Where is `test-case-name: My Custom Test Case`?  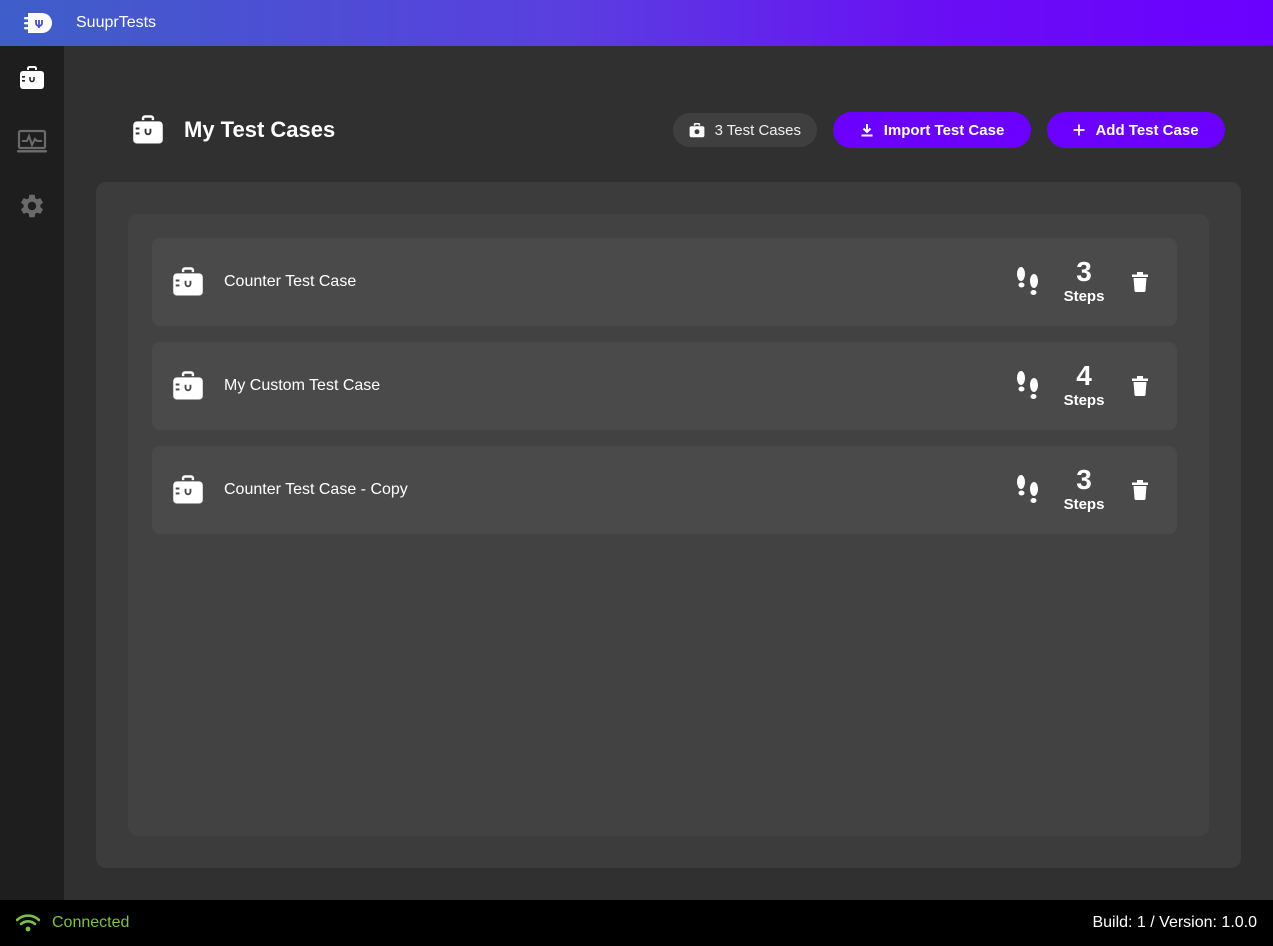 test-case-name: My Custom Test Case is located at coordinates (302, 385).